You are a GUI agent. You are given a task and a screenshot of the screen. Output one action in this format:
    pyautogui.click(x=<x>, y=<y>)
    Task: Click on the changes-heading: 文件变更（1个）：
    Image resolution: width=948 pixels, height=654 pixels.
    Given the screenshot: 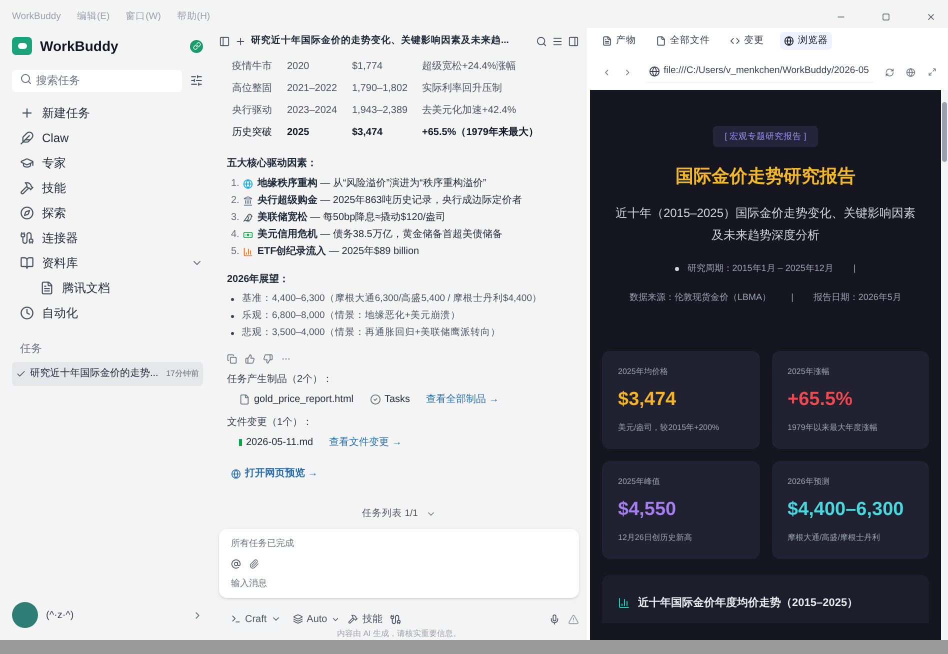 What is the action you would take?
    pyautogui.click(x=270, y=423)
    